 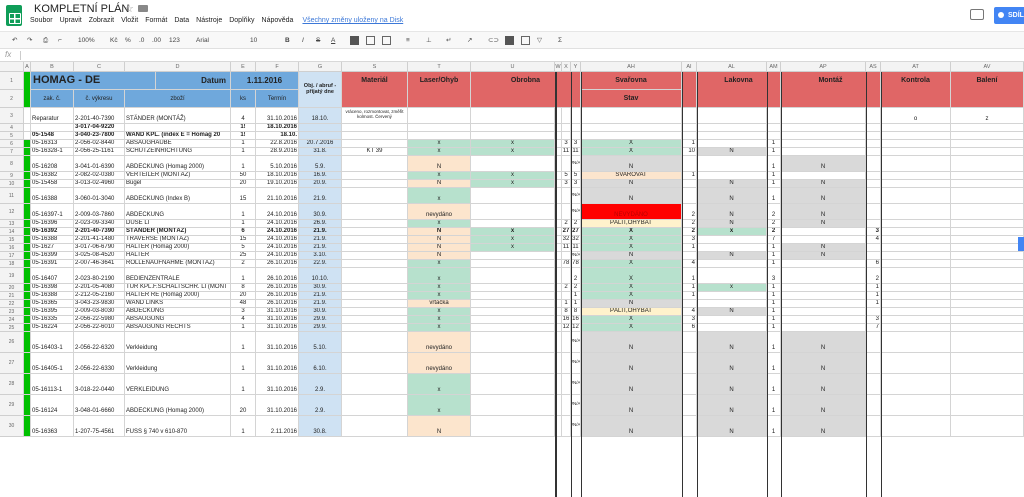 What do you see at coordinates (45, 40) in the screenshot?
I see `print-icon: ⎙` at bounding box center [45, 40].